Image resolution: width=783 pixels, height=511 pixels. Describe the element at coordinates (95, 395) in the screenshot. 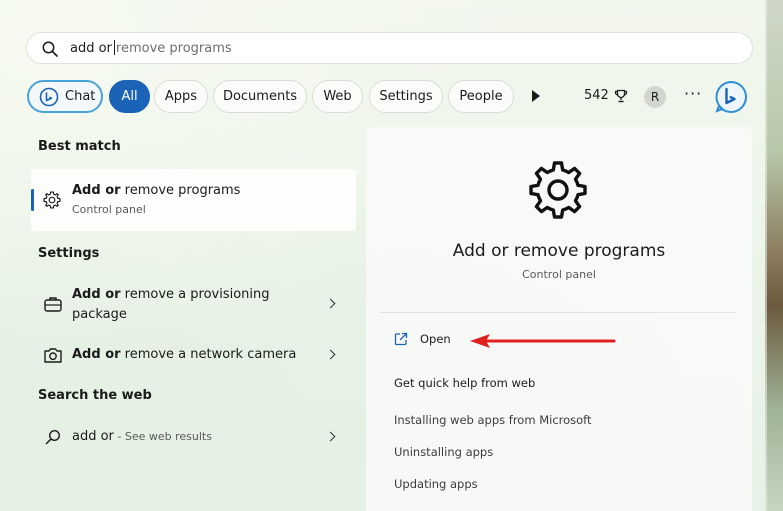

I see `search-the-web-heading: Search the web` at that location.